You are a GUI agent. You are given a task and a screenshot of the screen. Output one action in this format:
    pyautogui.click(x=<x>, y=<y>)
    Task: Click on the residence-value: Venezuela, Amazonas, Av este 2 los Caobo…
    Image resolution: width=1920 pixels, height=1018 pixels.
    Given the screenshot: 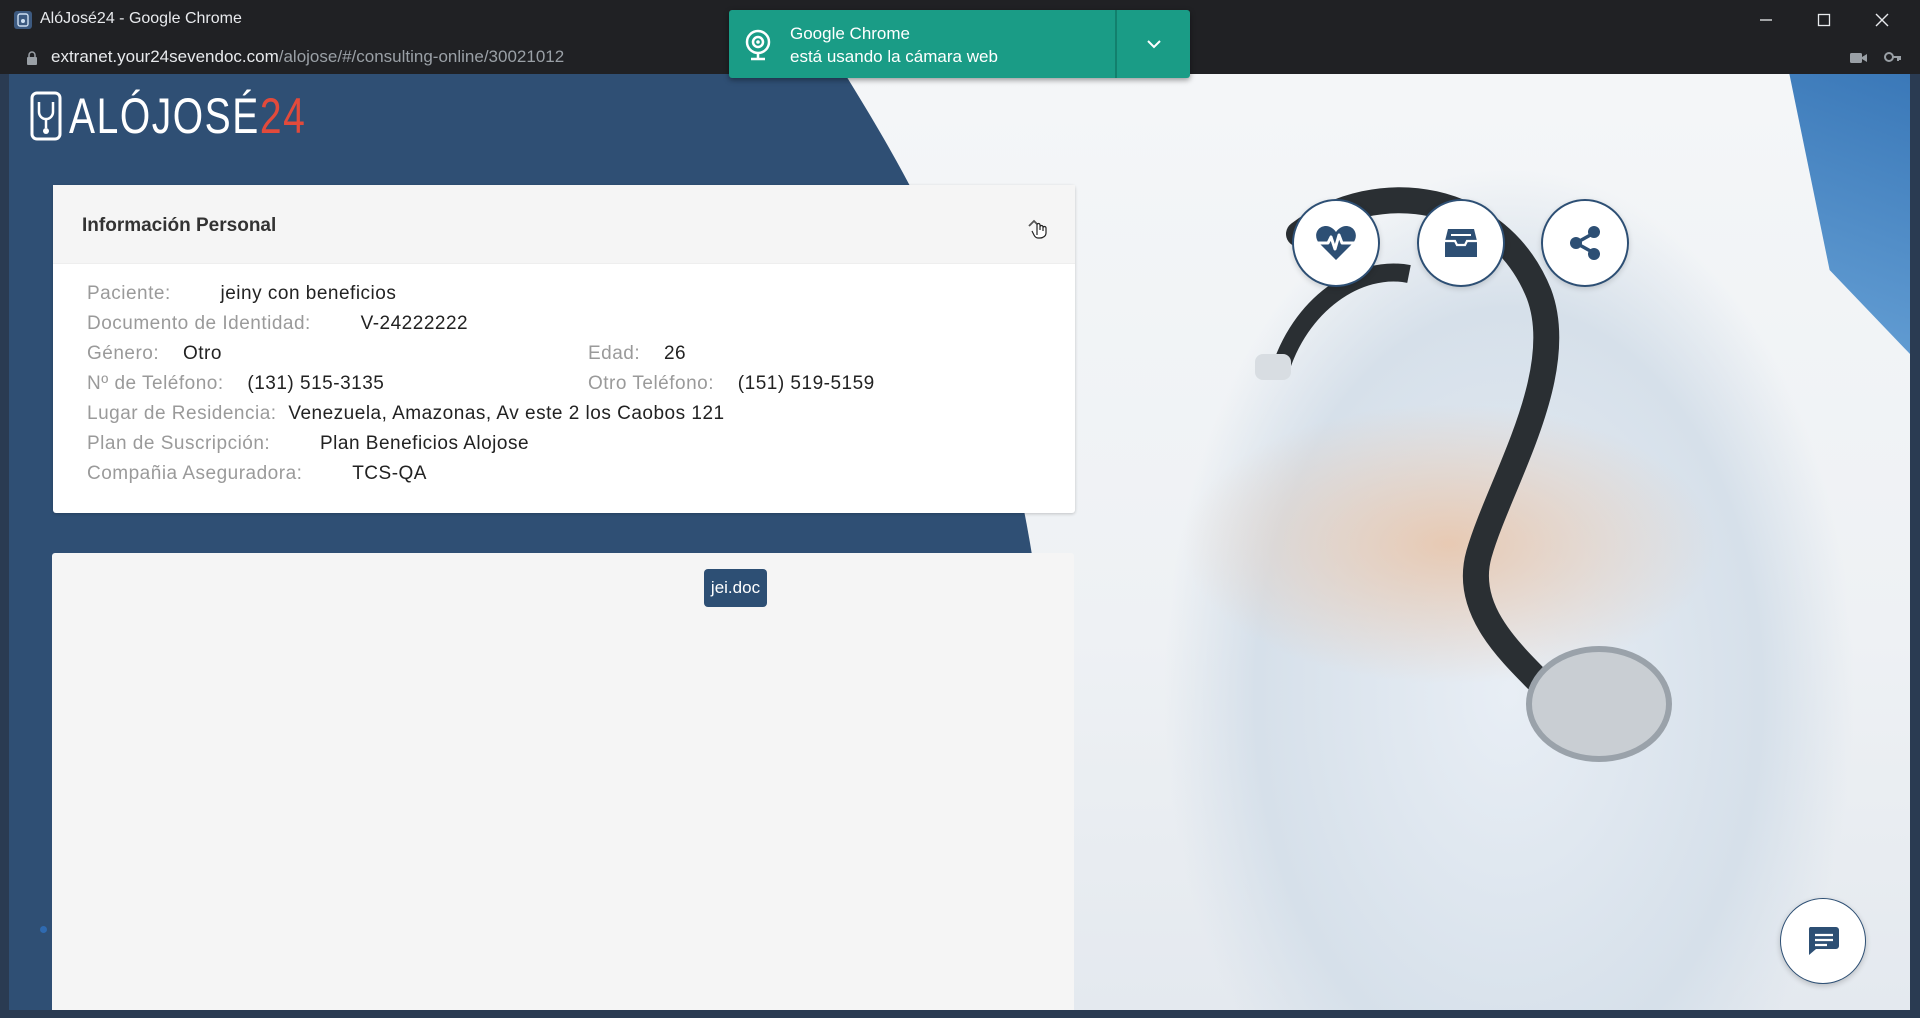 What is the action you would take?
    pyautogui.click(x=506, y=413)
    